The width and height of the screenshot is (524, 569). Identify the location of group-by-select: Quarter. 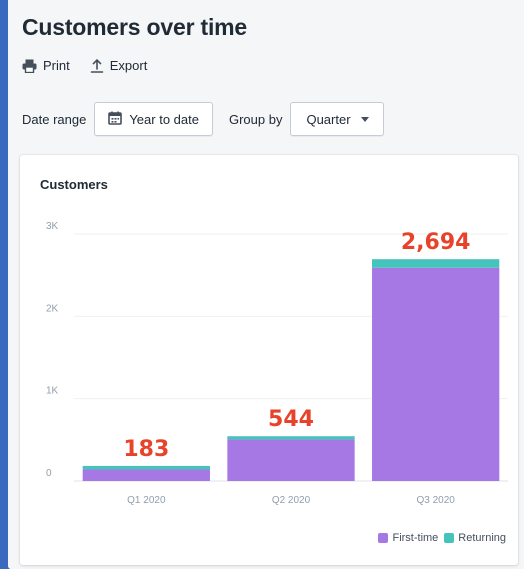
(337, 119).